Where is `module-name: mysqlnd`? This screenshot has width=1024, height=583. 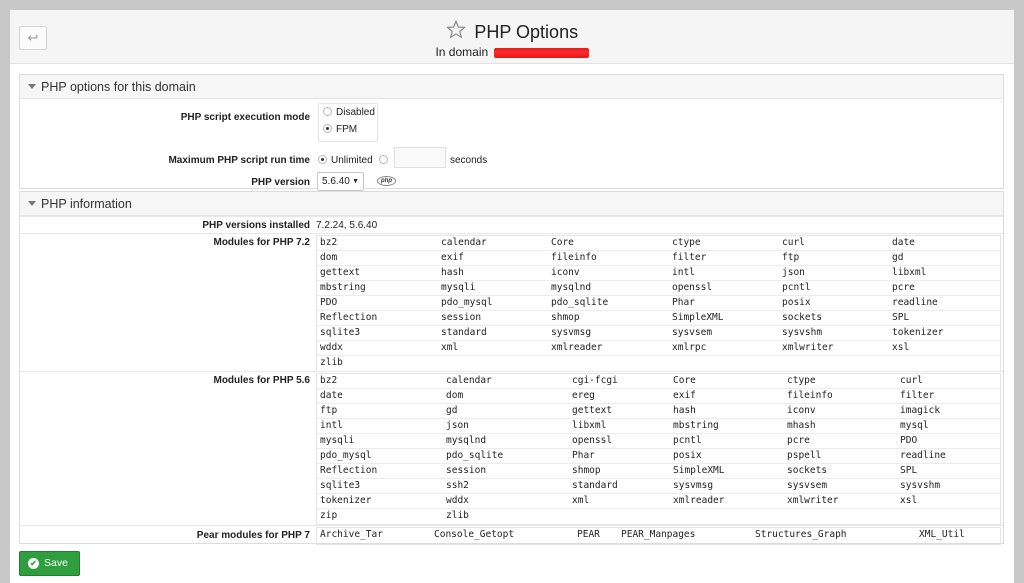
module-name: mysqlnd is located at coordinates (466, 440).